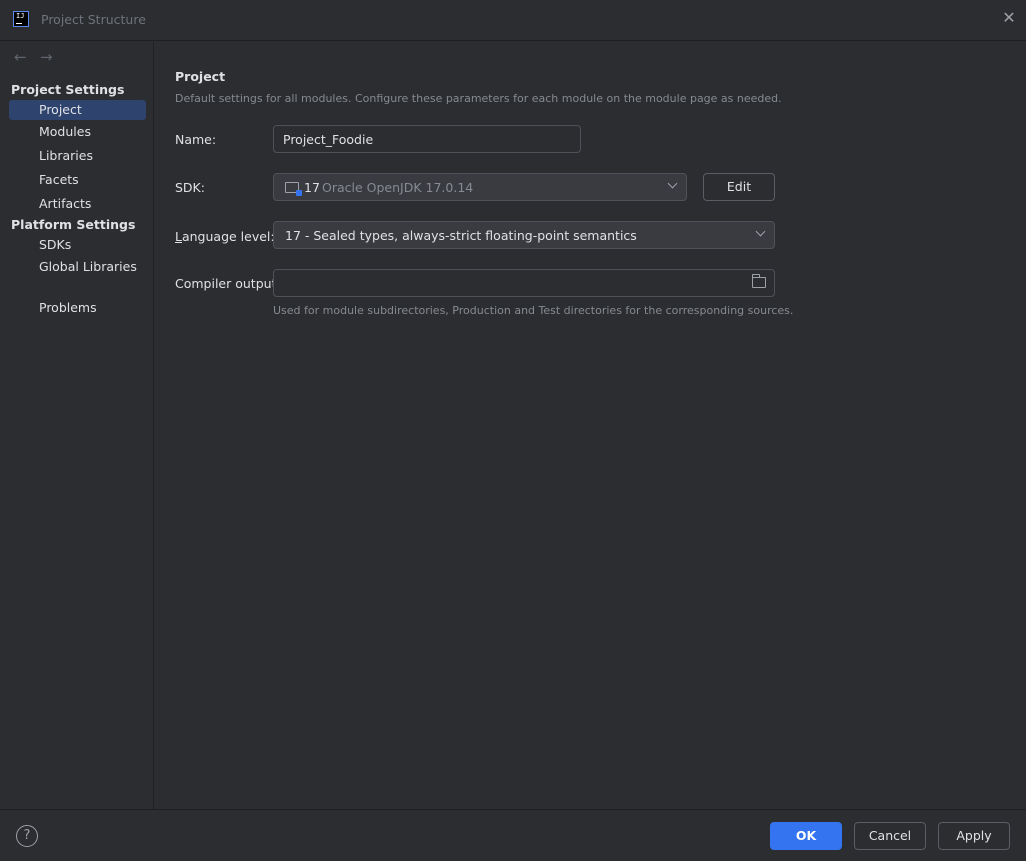  I want to click on compiler-output-field, so click(524, 283).